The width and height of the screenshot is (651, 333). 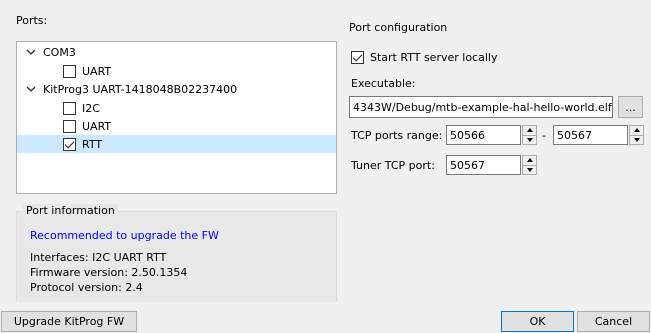 I want to click on ports-label: Ports:, so click(x=32, y=20).